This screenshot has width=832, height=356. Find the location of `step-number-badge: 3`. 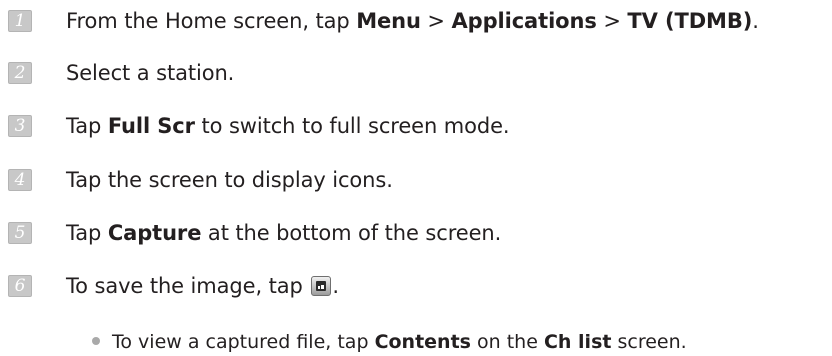

step-number-badge: 3 is located at coordinates (20, 126).